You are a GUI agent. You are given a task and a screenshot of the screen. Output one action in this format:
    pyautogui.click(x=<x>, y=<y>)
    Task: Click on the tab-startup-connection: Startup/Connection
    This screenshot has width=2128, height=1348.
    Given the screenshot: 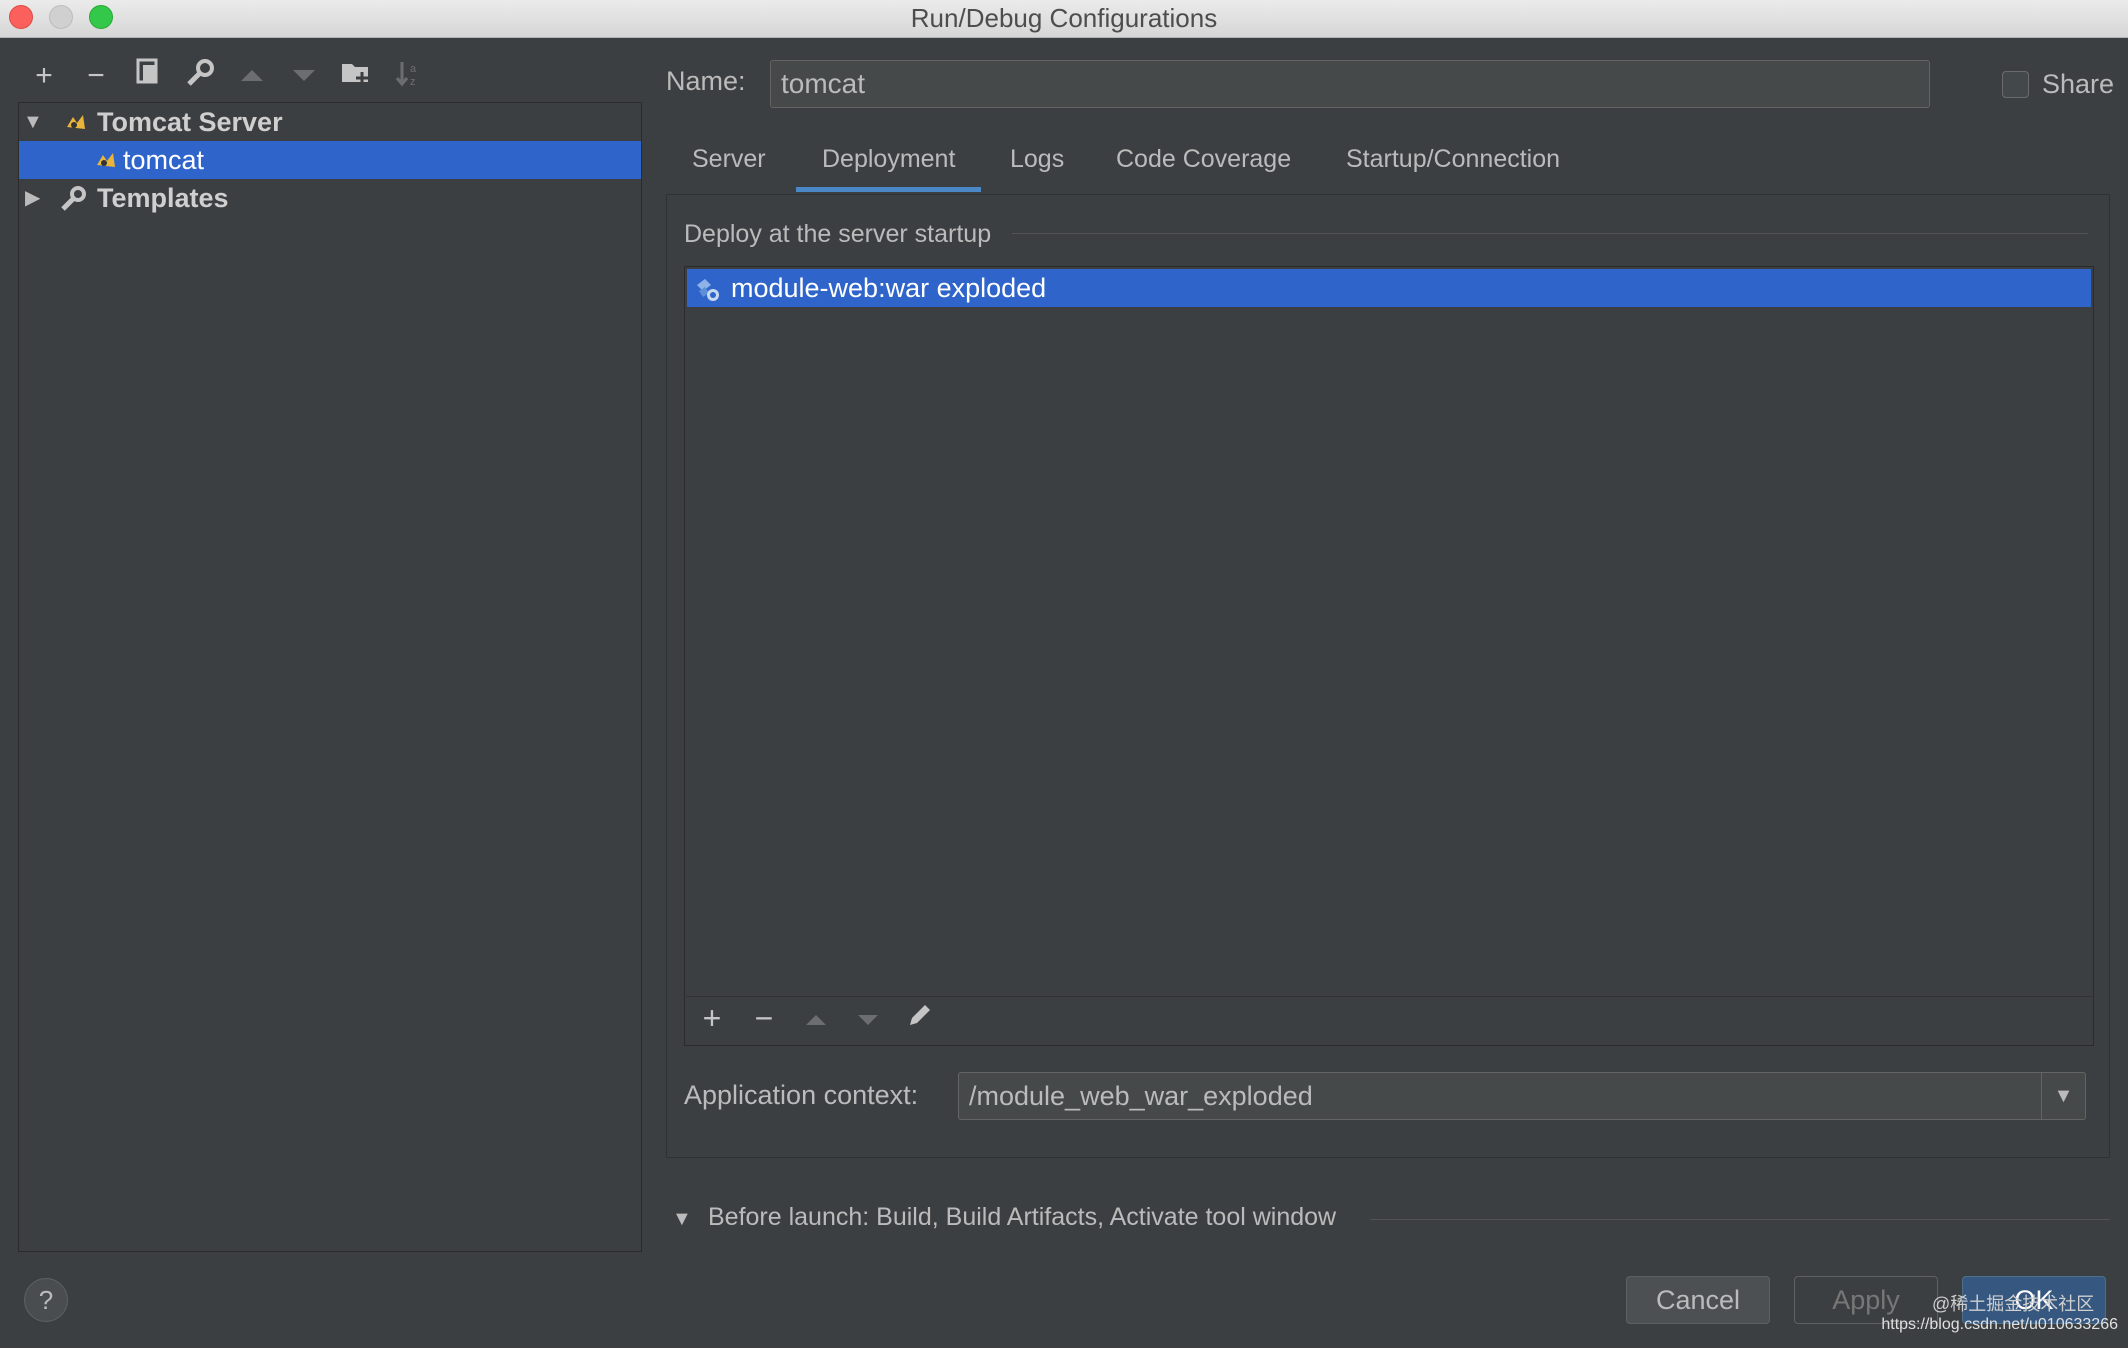 What is the action you would take?
    pyautogui.click(x=1453, y=167)
    